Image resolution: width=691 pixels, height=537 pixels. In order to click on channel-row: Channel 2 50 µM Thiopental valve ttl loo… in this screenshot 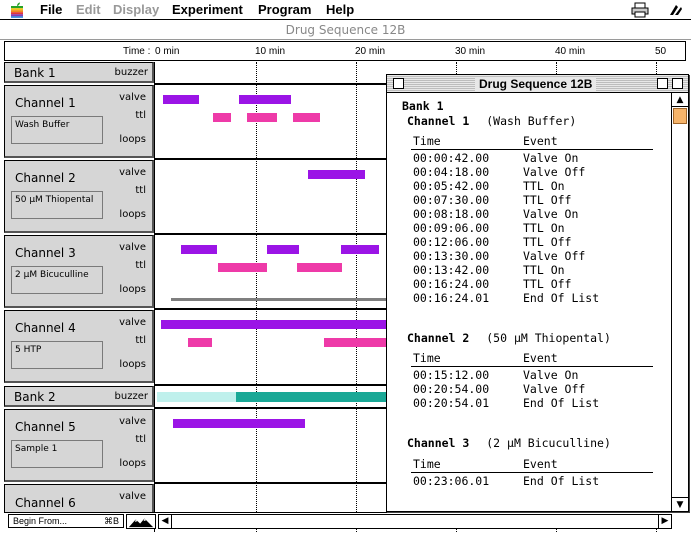, I will do `click(79, 196)`.